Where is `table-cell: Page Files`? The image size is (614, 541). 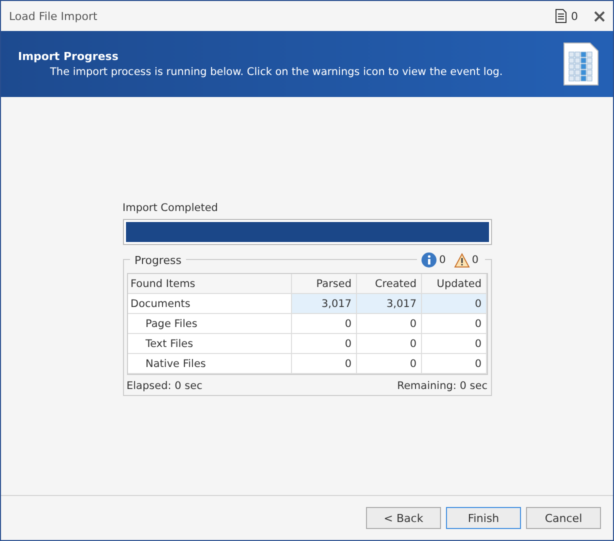
table-cell: Page Files is located at coordinates (210, 323).